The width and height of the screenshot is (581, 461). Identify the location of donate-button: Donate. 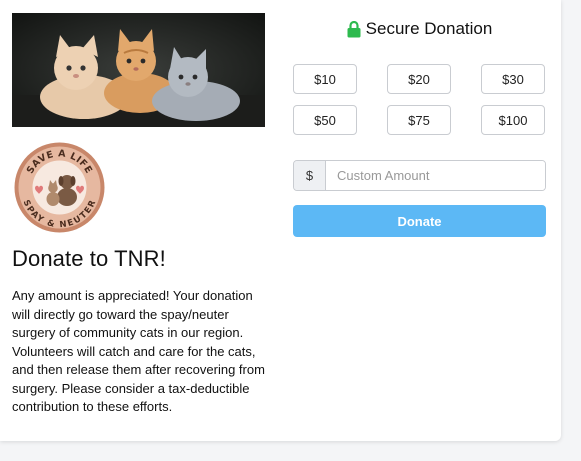
(419, 221).